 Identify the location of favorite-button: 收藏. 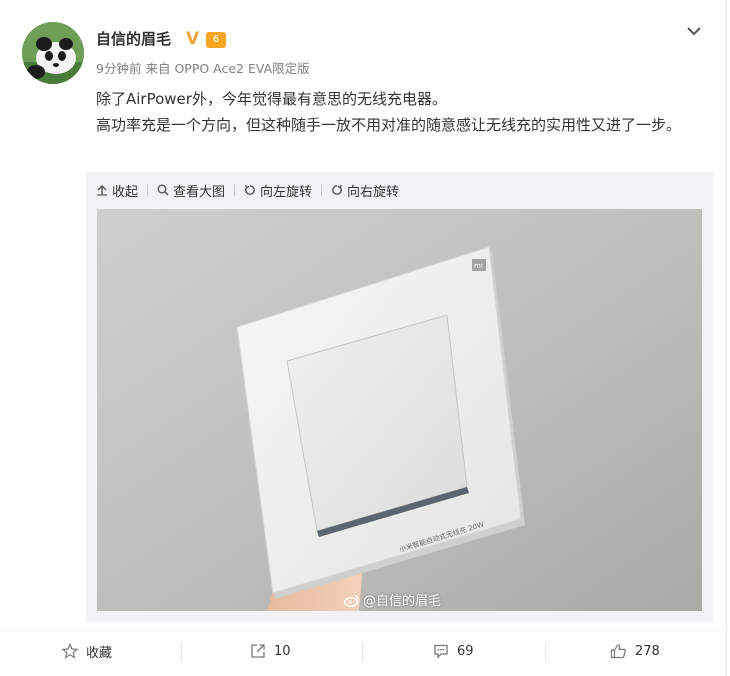
(87, 651).